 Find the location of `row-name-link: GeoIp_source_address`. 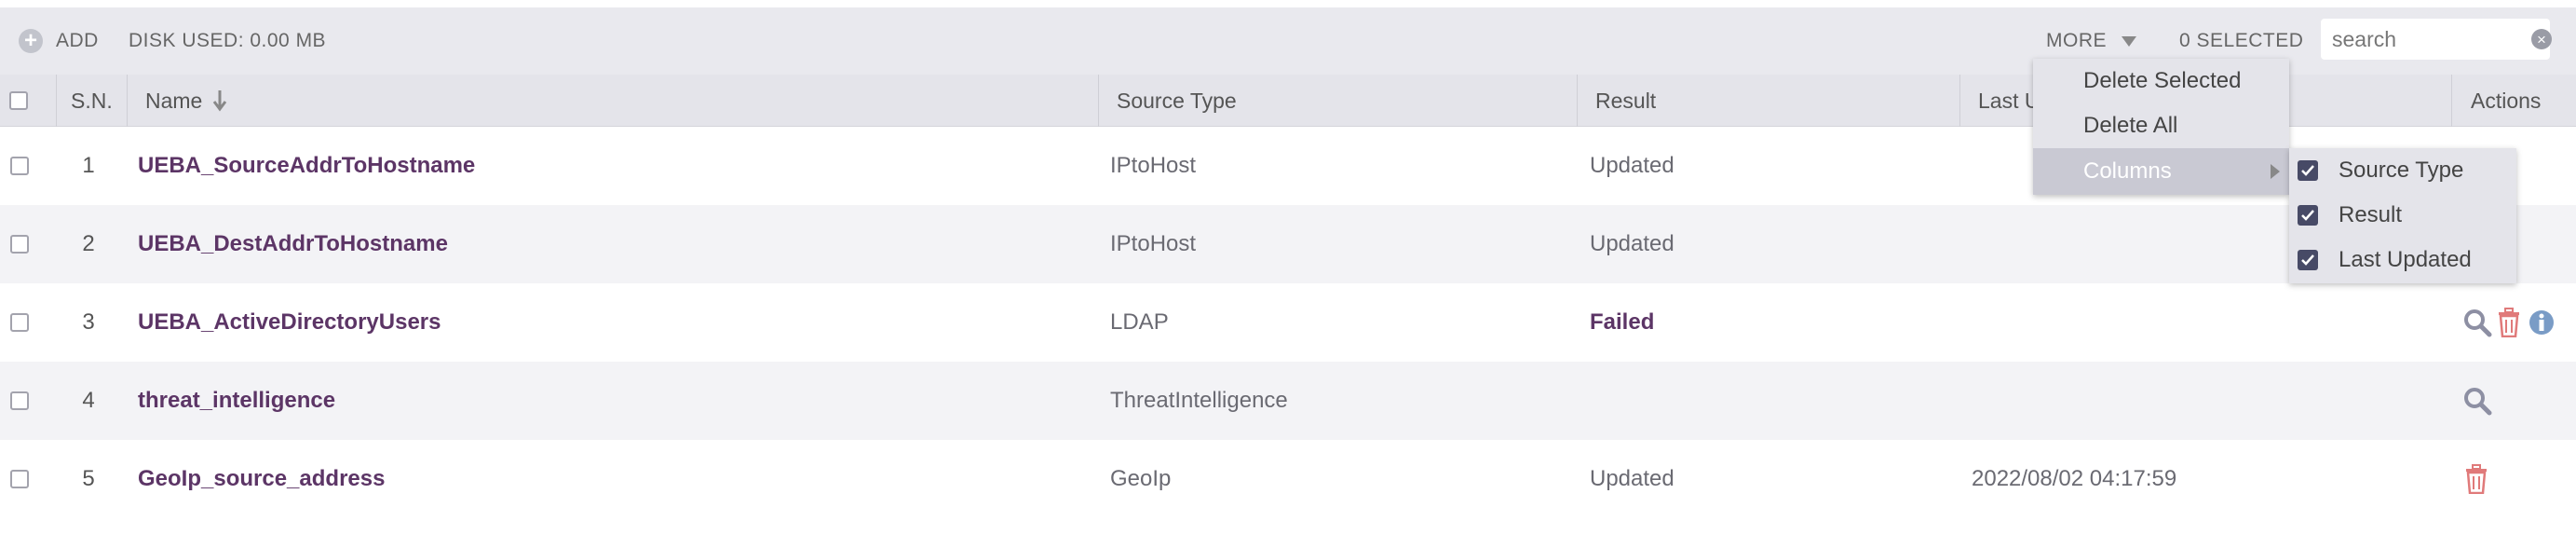

row-name-link: GeoIp_source_address is located at coordinates (261, 479).